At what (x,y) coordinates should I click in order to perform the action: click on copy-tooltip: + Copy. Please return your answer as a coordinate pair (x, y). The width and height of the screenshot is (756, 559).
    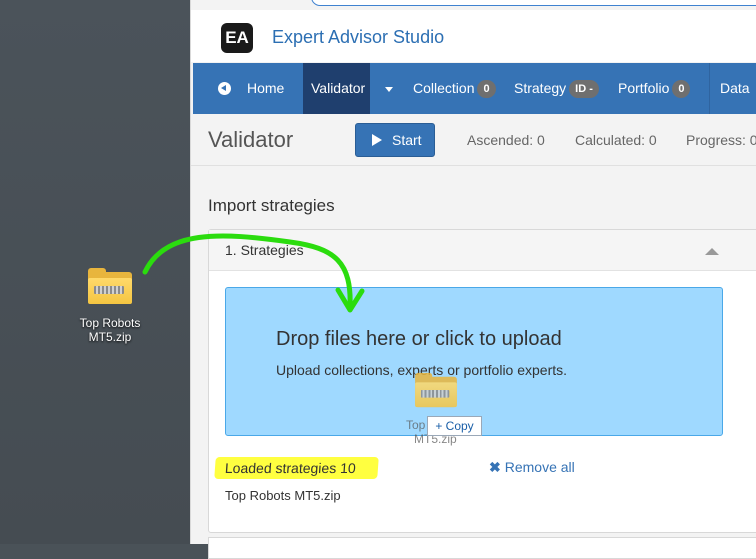
    Looking at the image, I should click on (454, 426).